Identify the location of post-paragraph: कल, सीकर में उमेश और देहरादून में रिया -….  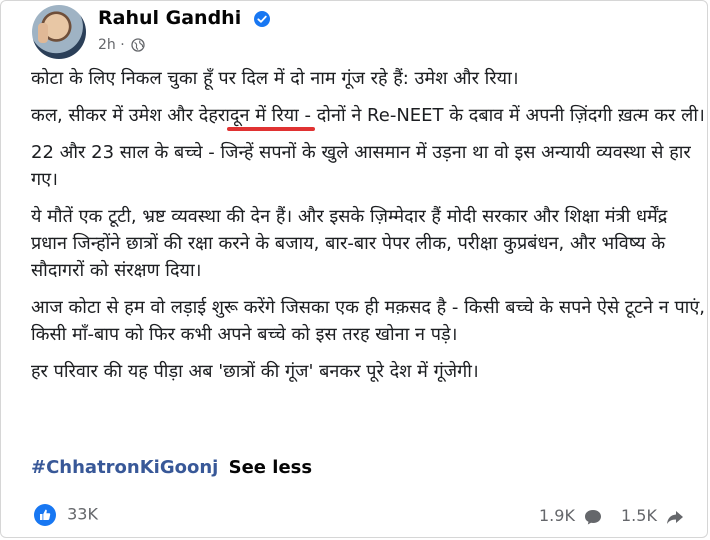
(368, 115).